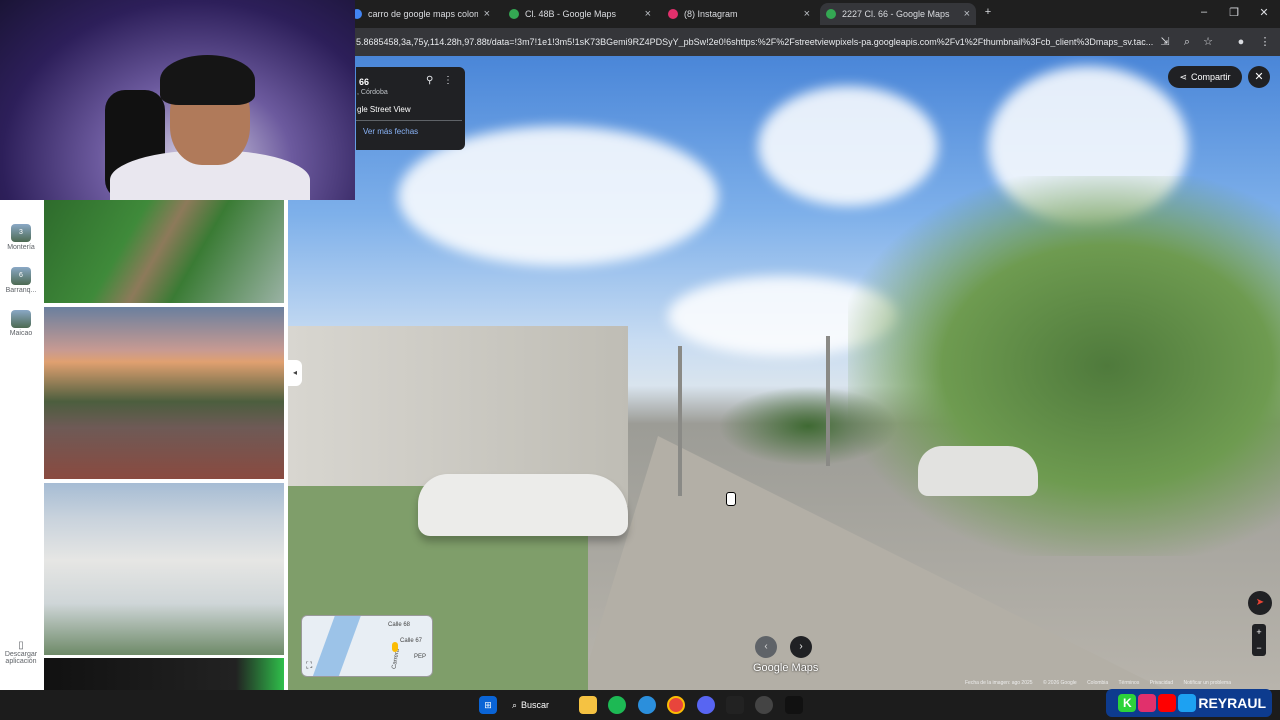  I want to click on tab-label: Cl. 48B - Google Maps, so click(571, 14).